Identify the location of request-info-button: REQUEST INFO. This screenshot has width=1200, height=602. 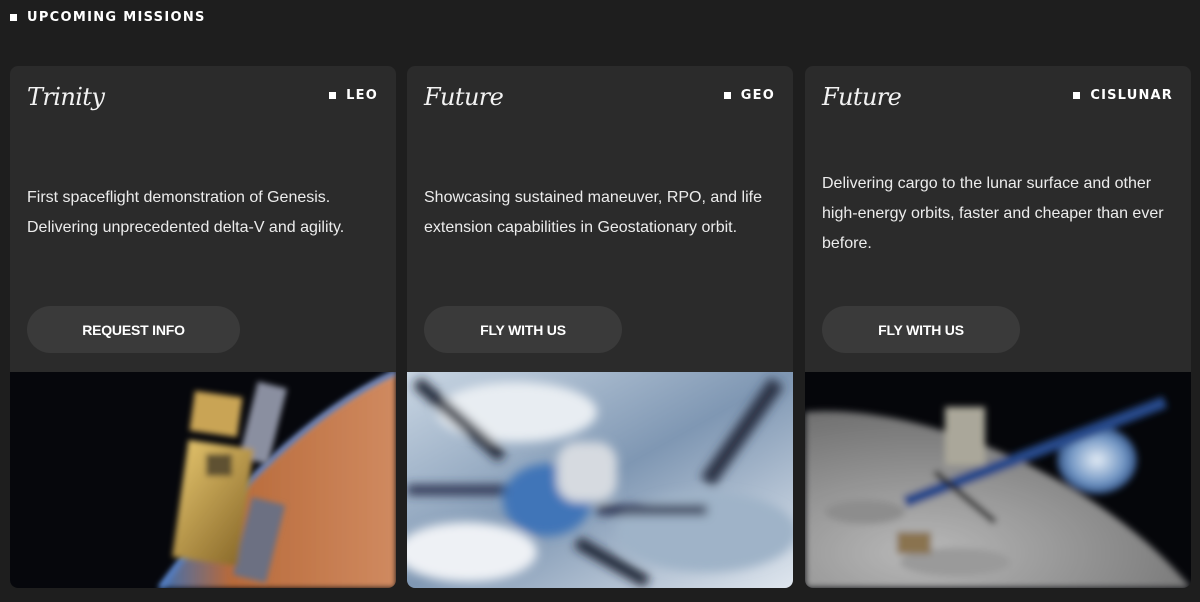
(133, 329).